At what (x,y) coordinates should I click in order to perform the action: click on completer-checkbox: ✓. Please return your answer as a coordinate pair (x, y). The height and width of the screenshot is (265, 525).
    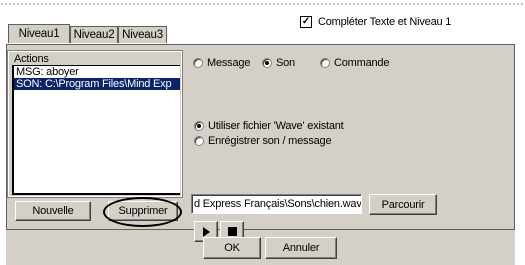
    Looking at the image, I should click on (306, 22).